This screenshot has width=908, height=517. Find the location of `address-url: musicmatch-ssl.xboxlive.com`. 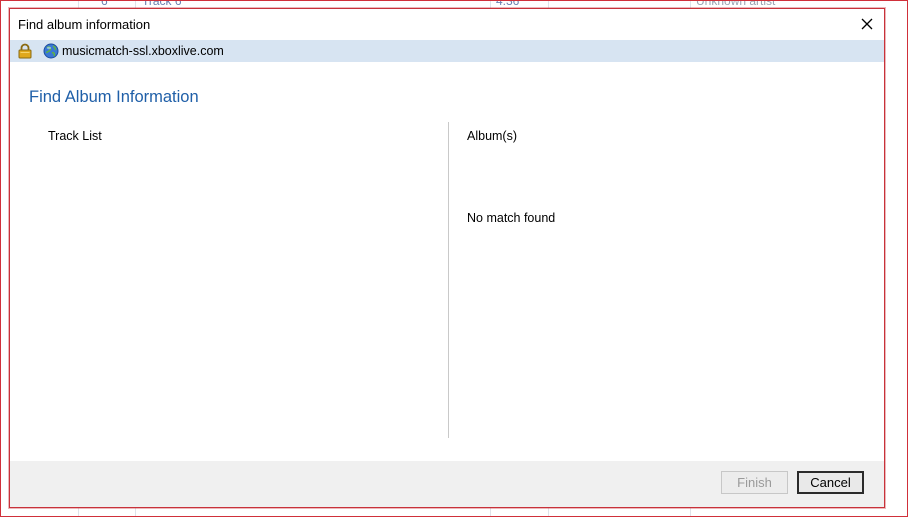

address-url: musicmatch-ssl.xboxlive.com is located at coordinates (143, 51).